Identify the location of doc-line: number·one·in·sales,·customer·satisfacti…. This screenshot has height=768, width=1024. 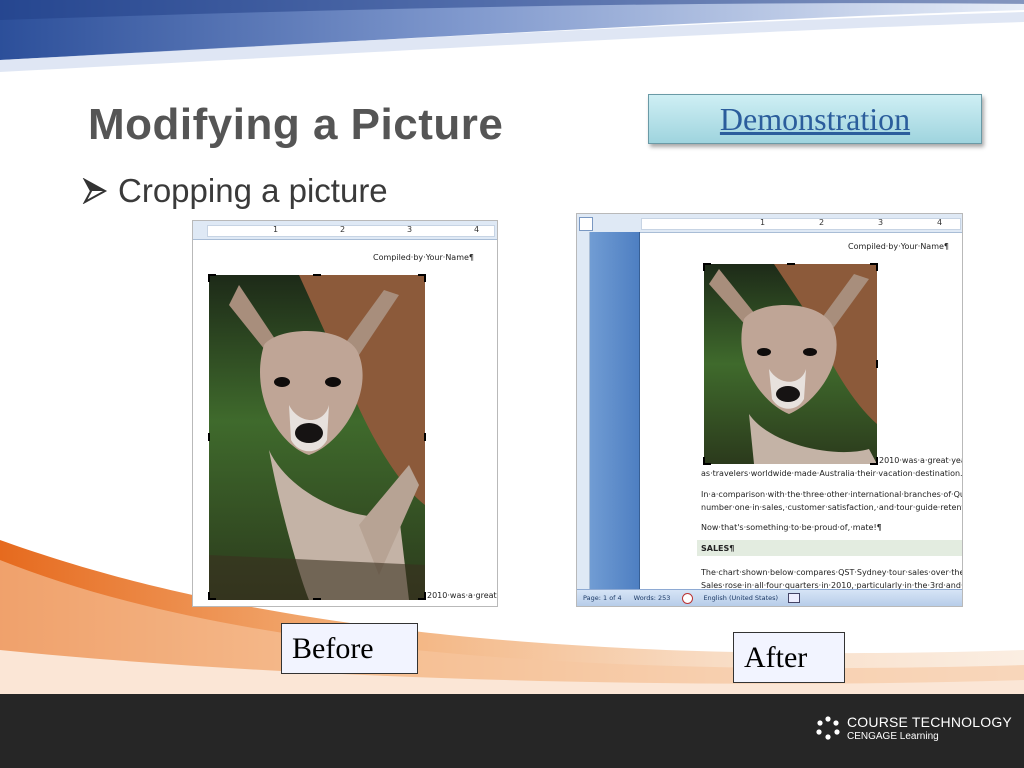
(832, 507).